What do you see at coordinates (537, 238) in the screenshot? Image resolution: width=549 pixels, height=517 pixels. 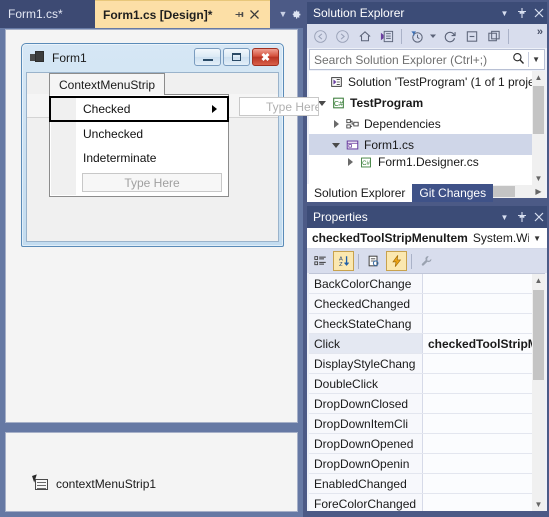 I see `chevron-down-icon: ▼` at bounding box center [537, 238].